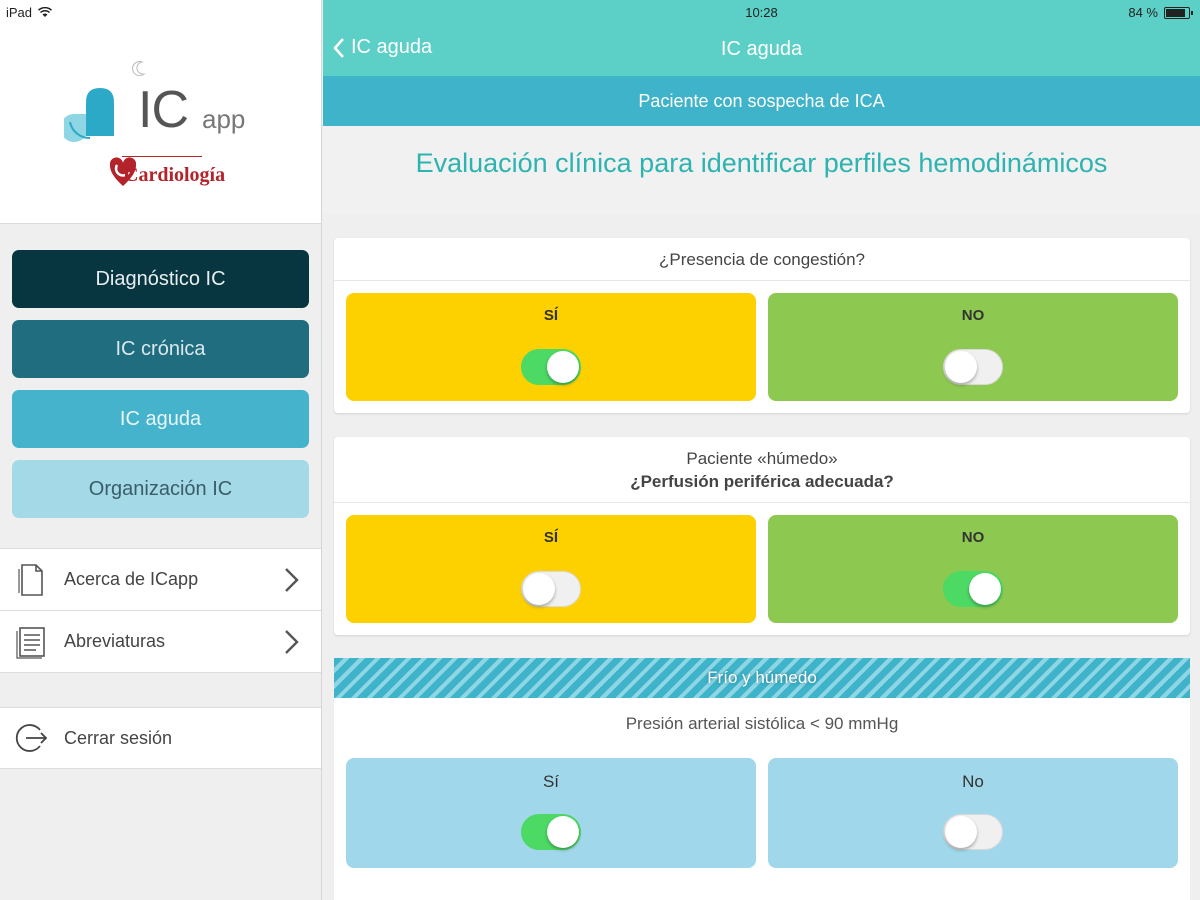  Describe the element at coordinates (175, 175) in the screenshot. I see `society-name: Cardiología` at that location.